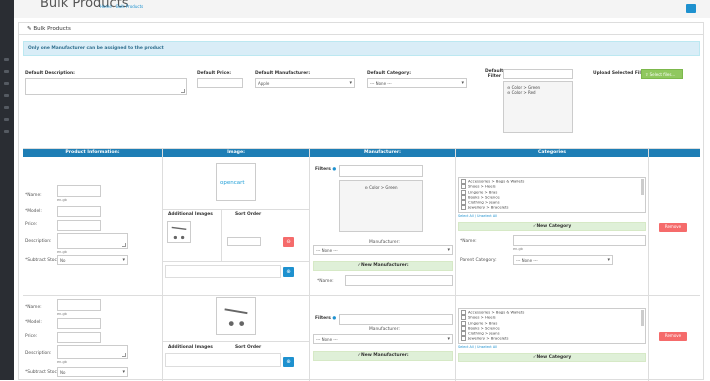 The width and height of the screenshot is (710, 381). Describe the element at coordinates (92, 153) in the screenshot. I see `th-product-information: Product Information:` at that location.